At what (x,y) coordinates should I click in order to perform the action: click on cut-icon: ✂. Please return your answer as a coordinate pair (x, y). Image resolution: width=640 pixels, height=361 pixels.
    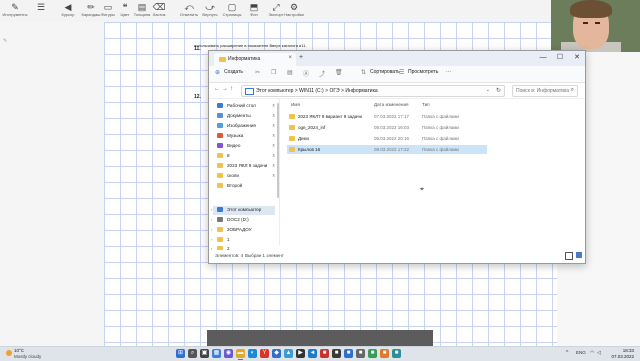
    Looking at the image, I should click on (257, 72).